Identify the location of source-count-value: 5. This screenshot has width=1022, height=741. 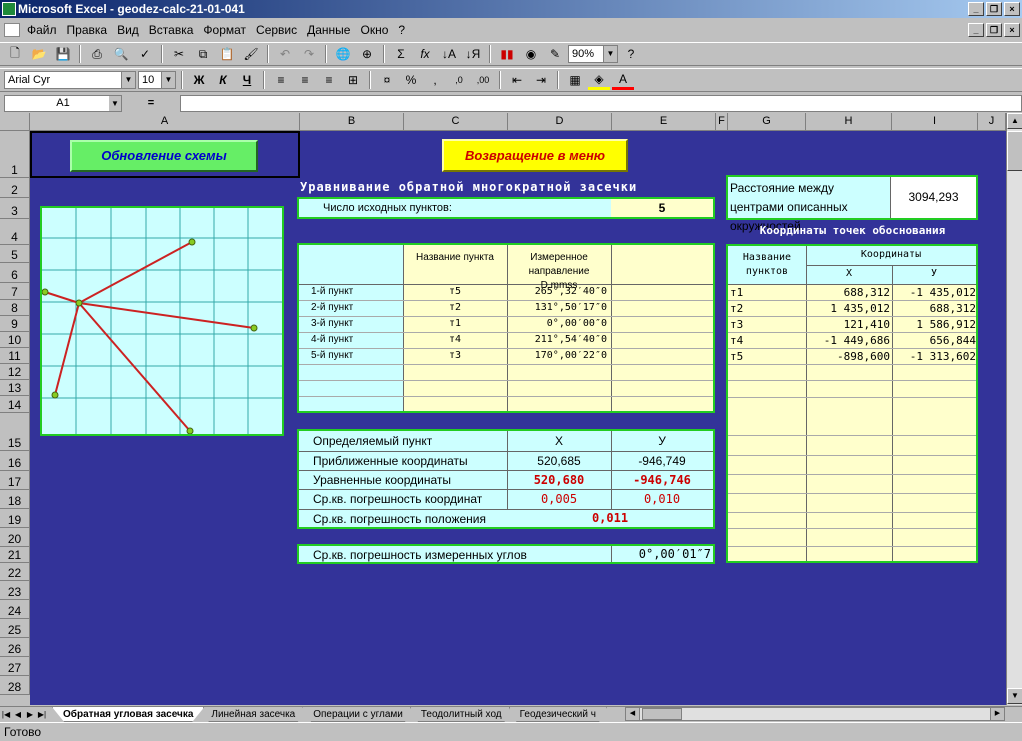
(662, 208).